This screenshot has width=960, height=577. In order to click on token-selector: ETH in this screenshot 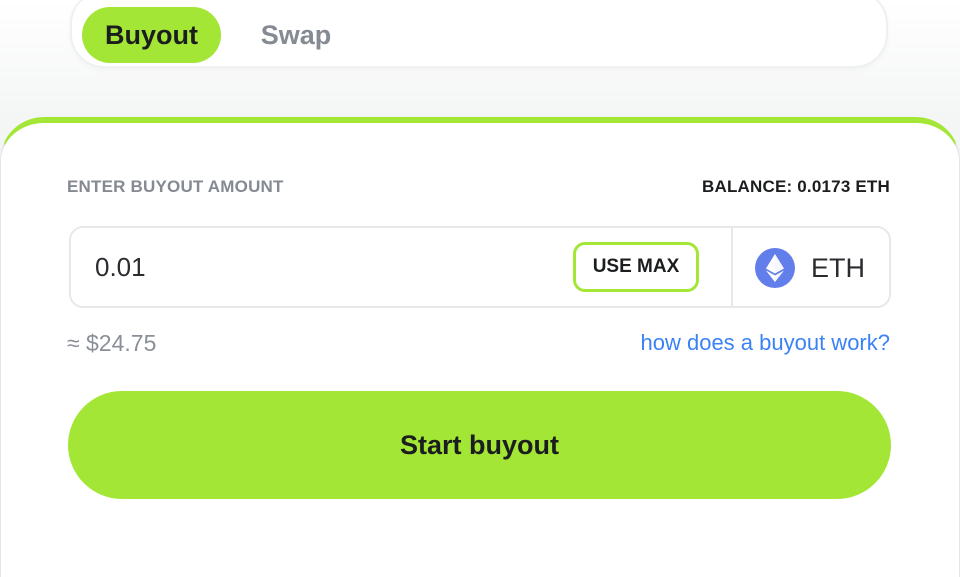, I will do `click(810, 268)`.